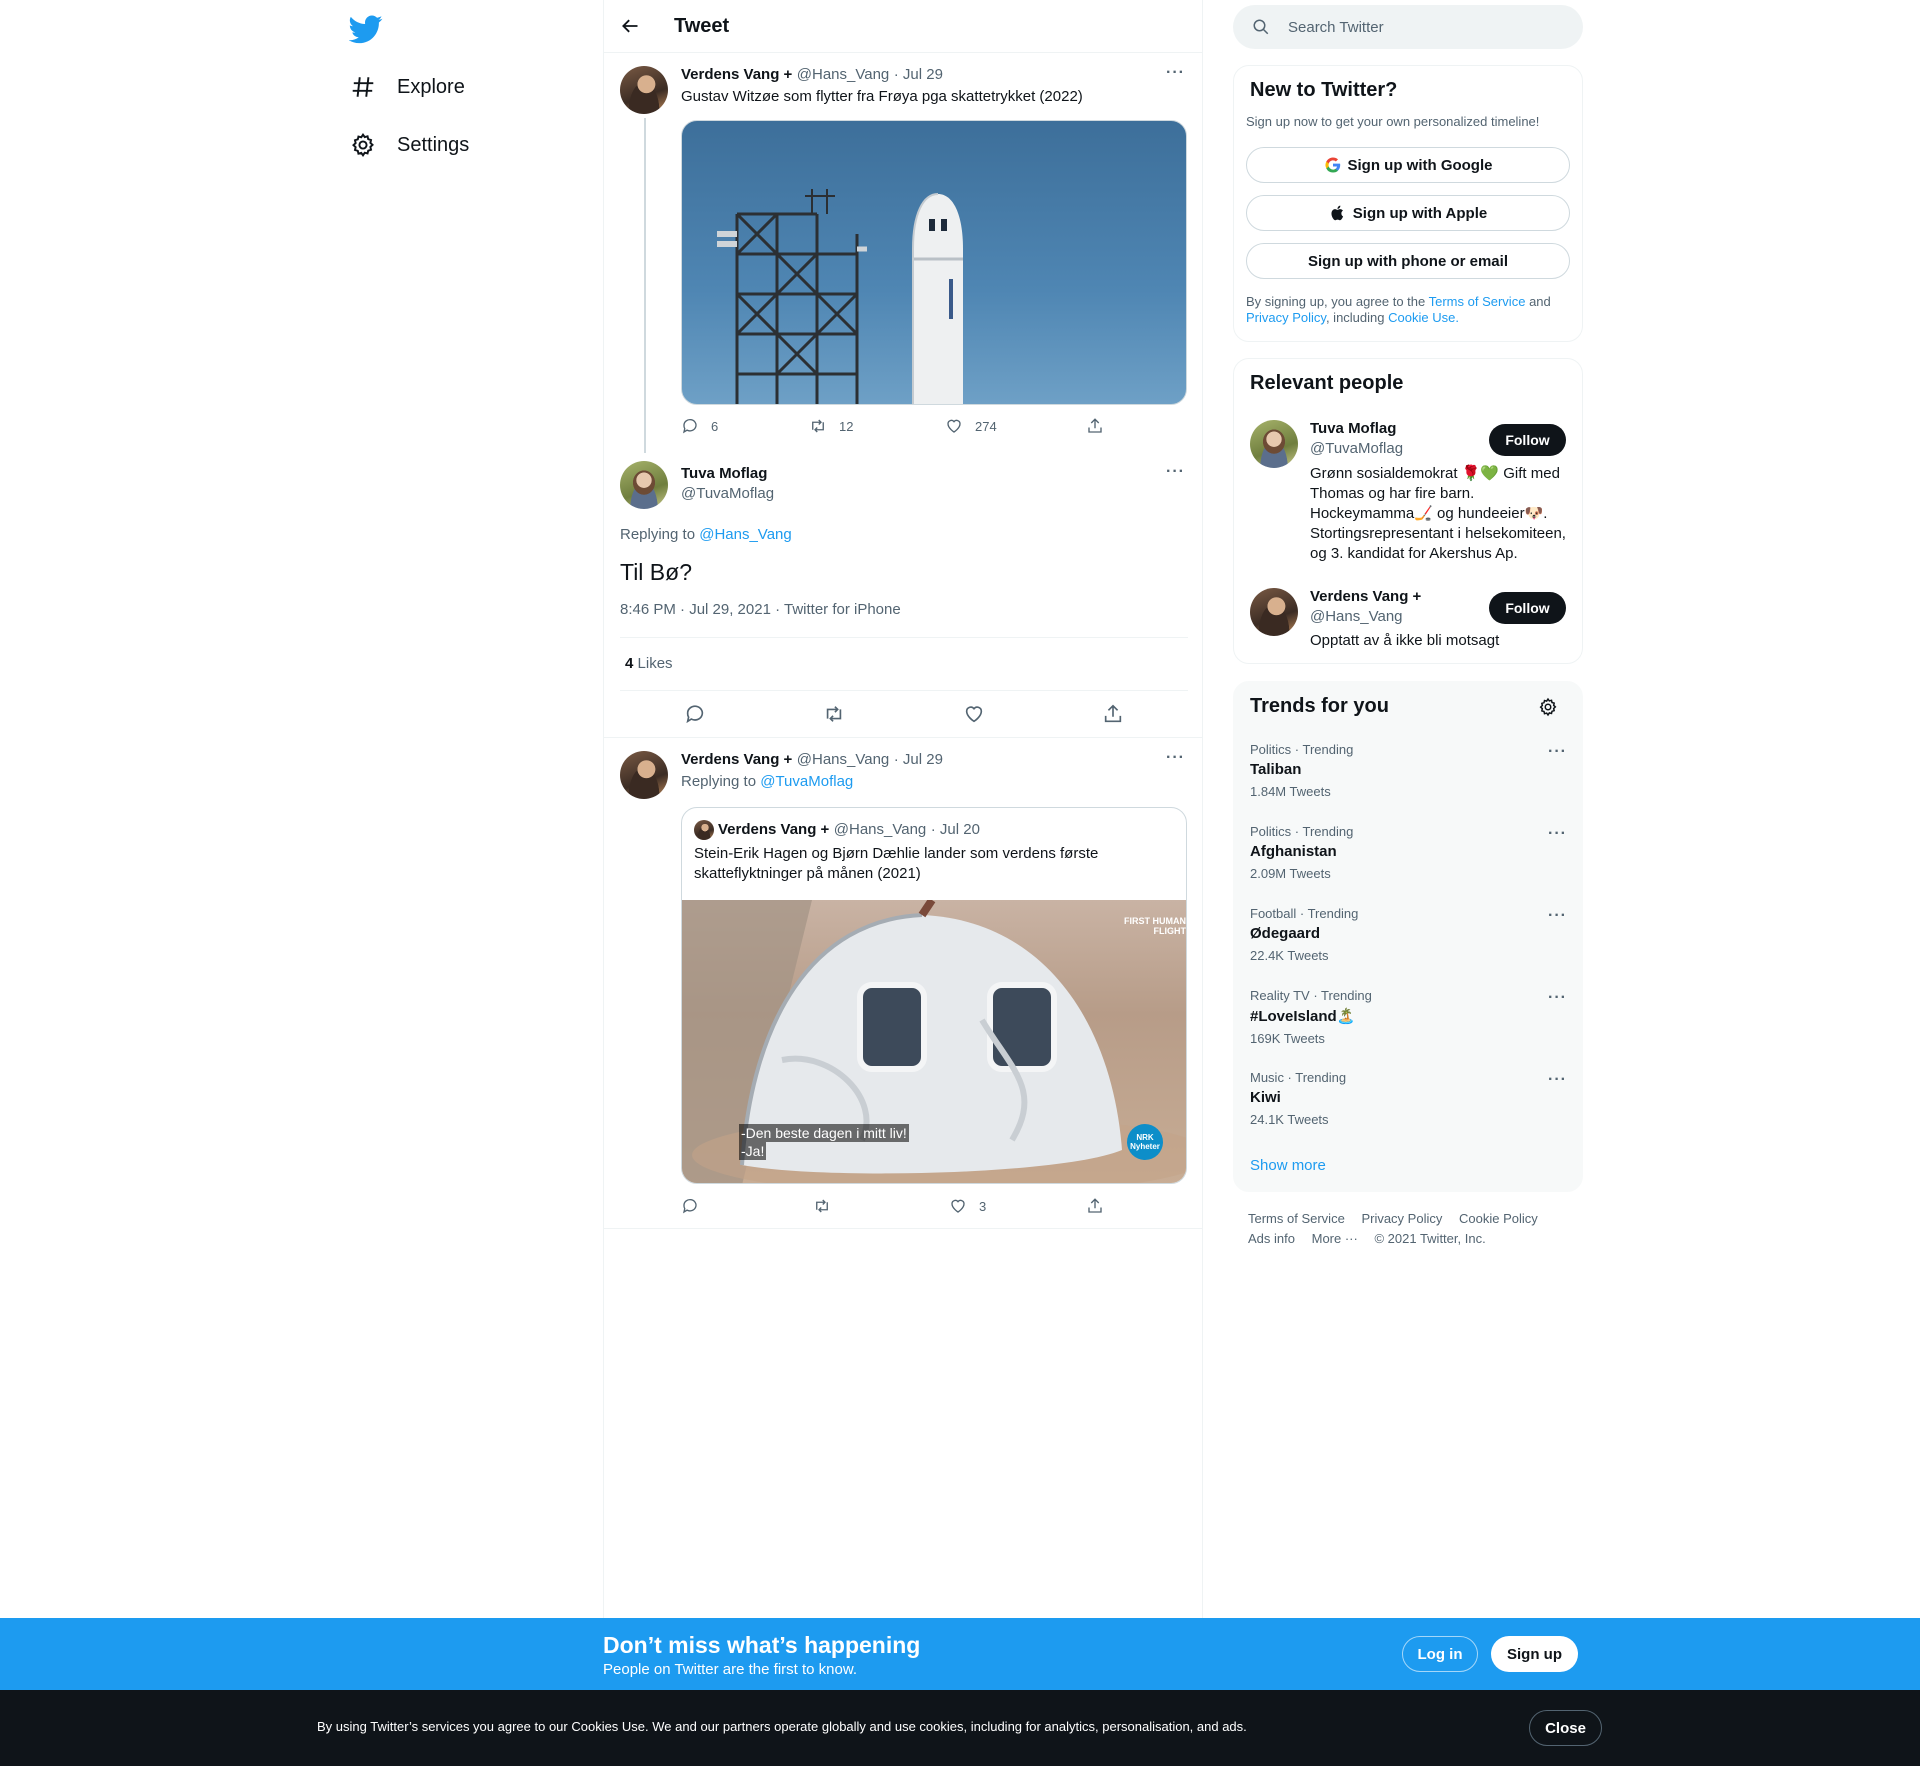 This screenshot has width=1920, height=1766. Describe the element at coordinates (730, 1669) in the screenshot. I see `banner-subtitle: People on Twitter are the first to know.` at that location.